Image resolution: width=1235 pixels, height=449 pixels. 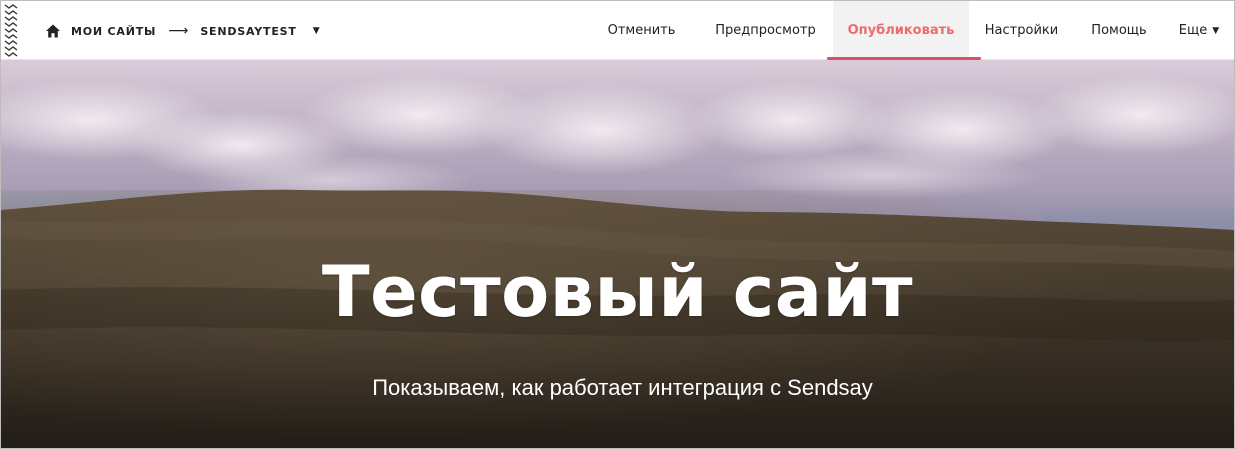 What do you see at coordinates (53, 31) in the screenshot?
I see `home-icon` at bounding box center [53, 31].